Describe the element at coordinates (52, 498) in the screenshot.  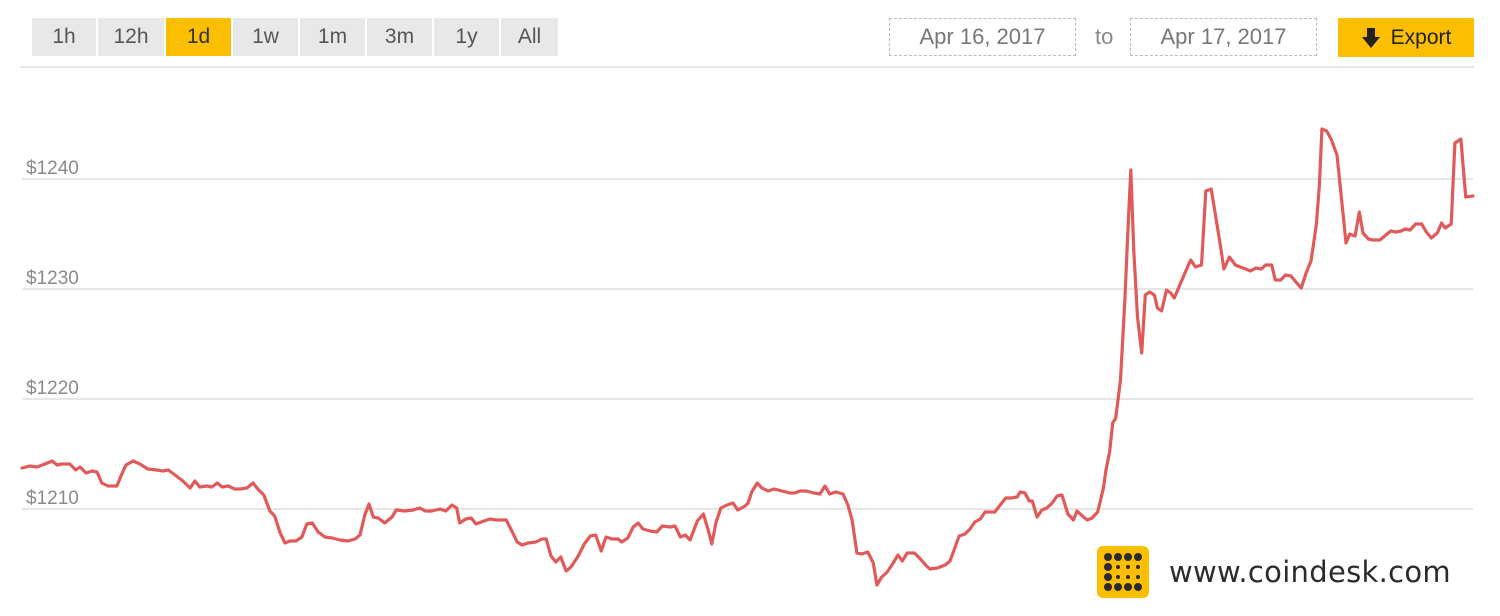
I see `y-tick-label: $1210` at that location.